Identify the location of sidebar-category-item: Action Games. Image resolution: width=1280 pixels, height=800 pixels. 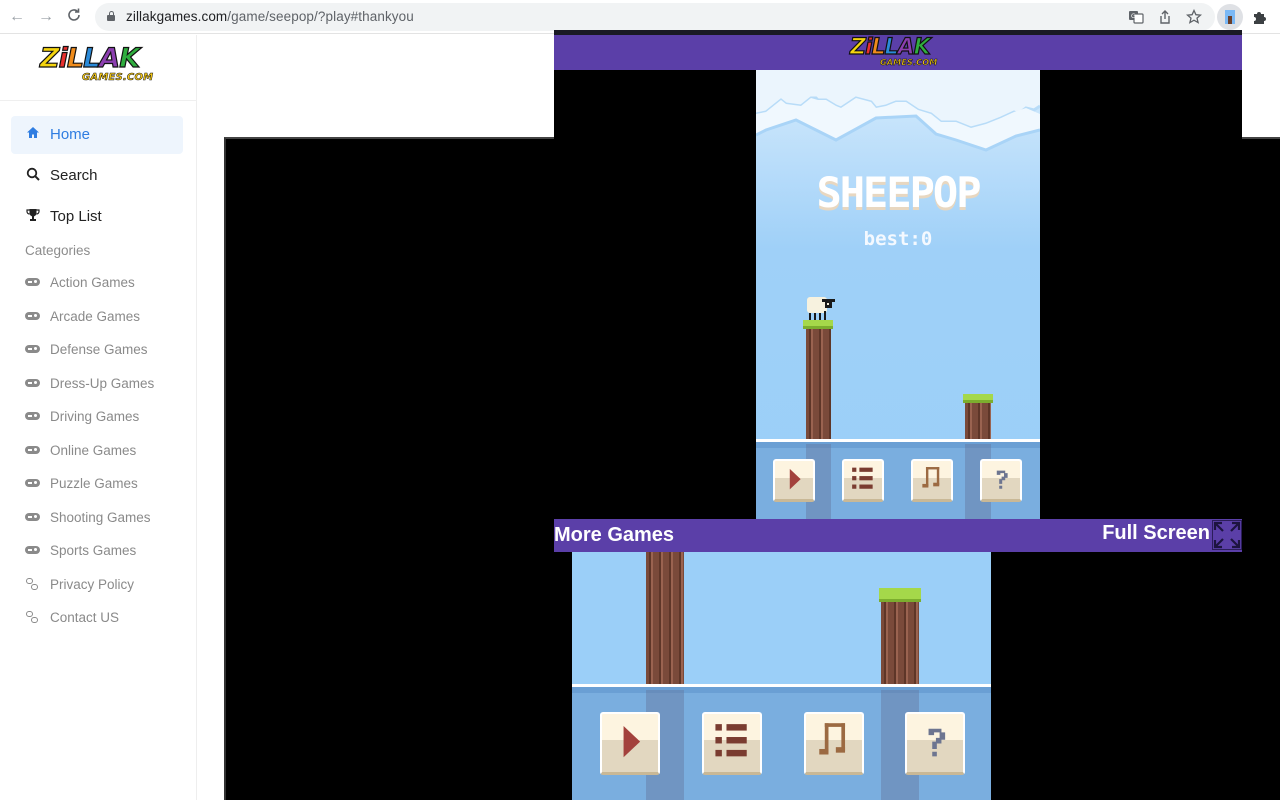
(97, 284).